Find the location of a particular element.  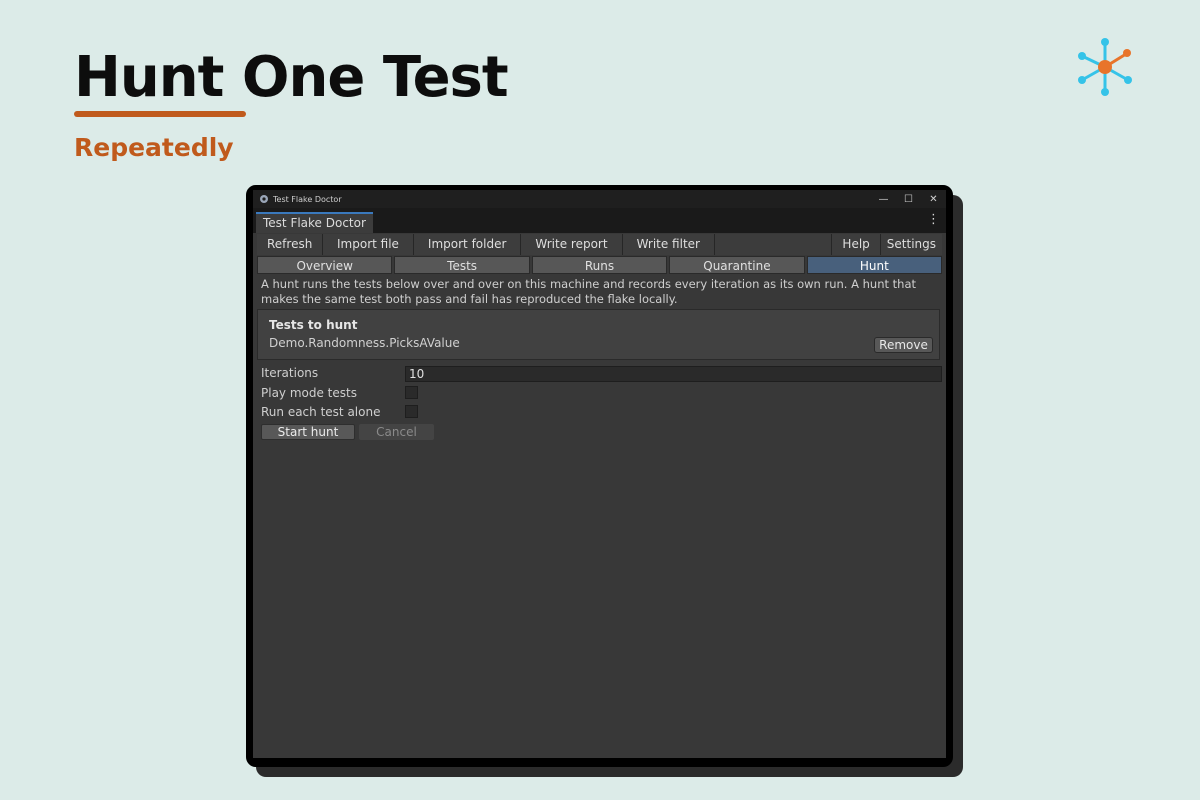

play-mode-label: Play mode tests is located at coordinates (309, 393).